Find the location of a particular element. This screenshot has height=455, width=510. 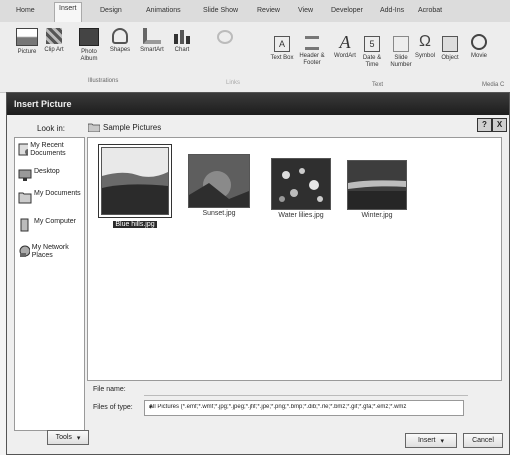

tools-label: Tools is located at coordinates (63, 437).